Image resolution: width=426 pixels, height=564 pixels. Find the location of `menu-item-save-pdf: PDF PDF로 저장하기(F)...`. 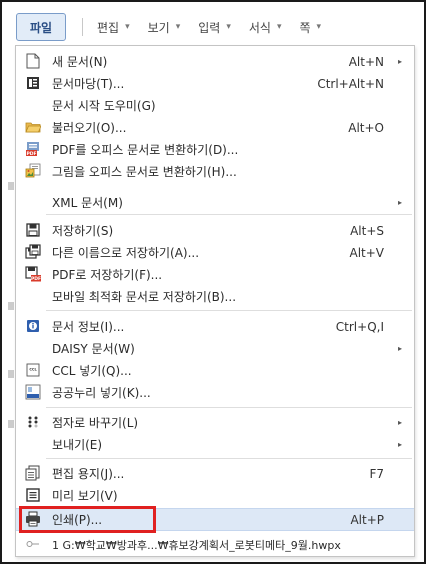

menu-item-save-pdf: PDF PDF로 저장하기(F)... is located at coordinates (215, 274).